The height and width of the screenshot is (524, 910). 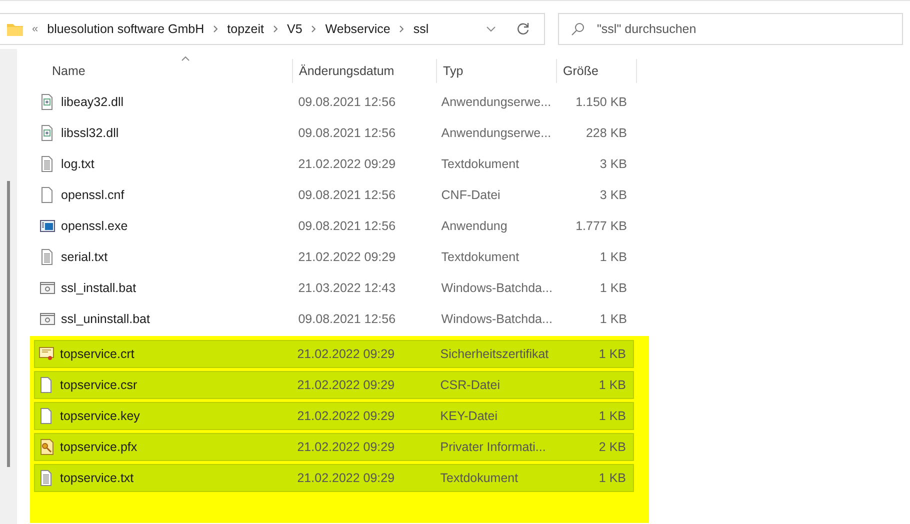 What do you see at coordinates (97, 354) in the screenshot?
I see `file-name: topservice.crt` at bounding box center [97, 354].